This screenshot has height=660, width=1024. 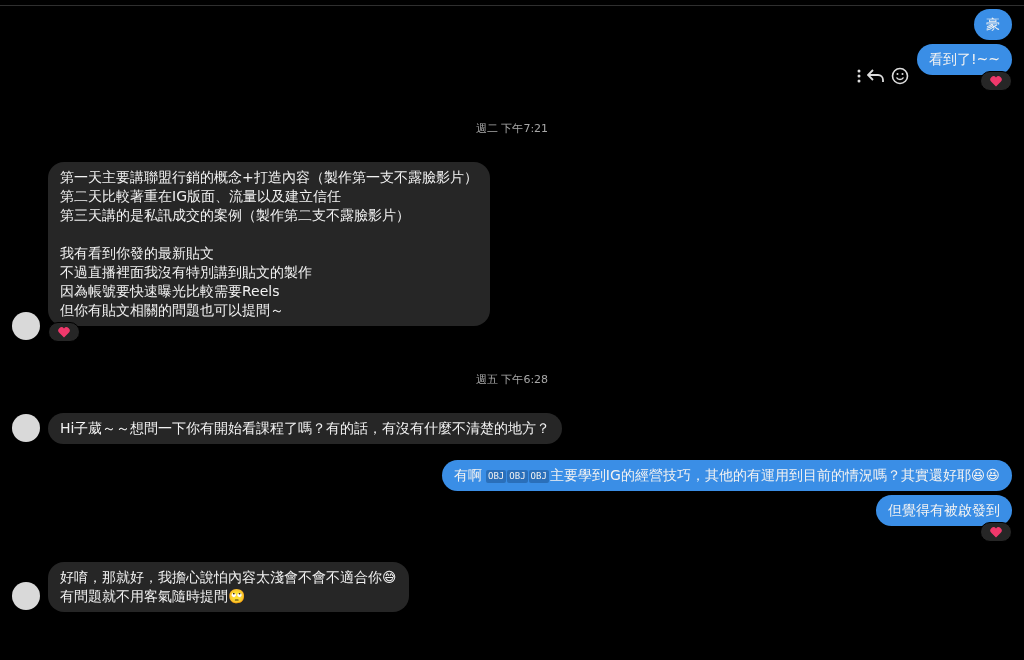 I want to click on message-bubble: 豪, so click(x=993, y=24).